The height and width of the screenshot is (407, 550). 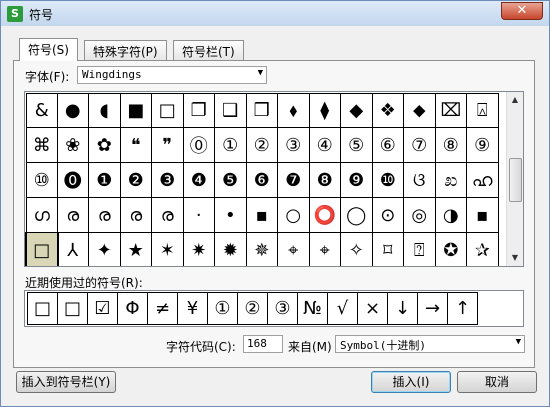 I want to click on symbol-cell: ഹ, so click(x=483, y=180).